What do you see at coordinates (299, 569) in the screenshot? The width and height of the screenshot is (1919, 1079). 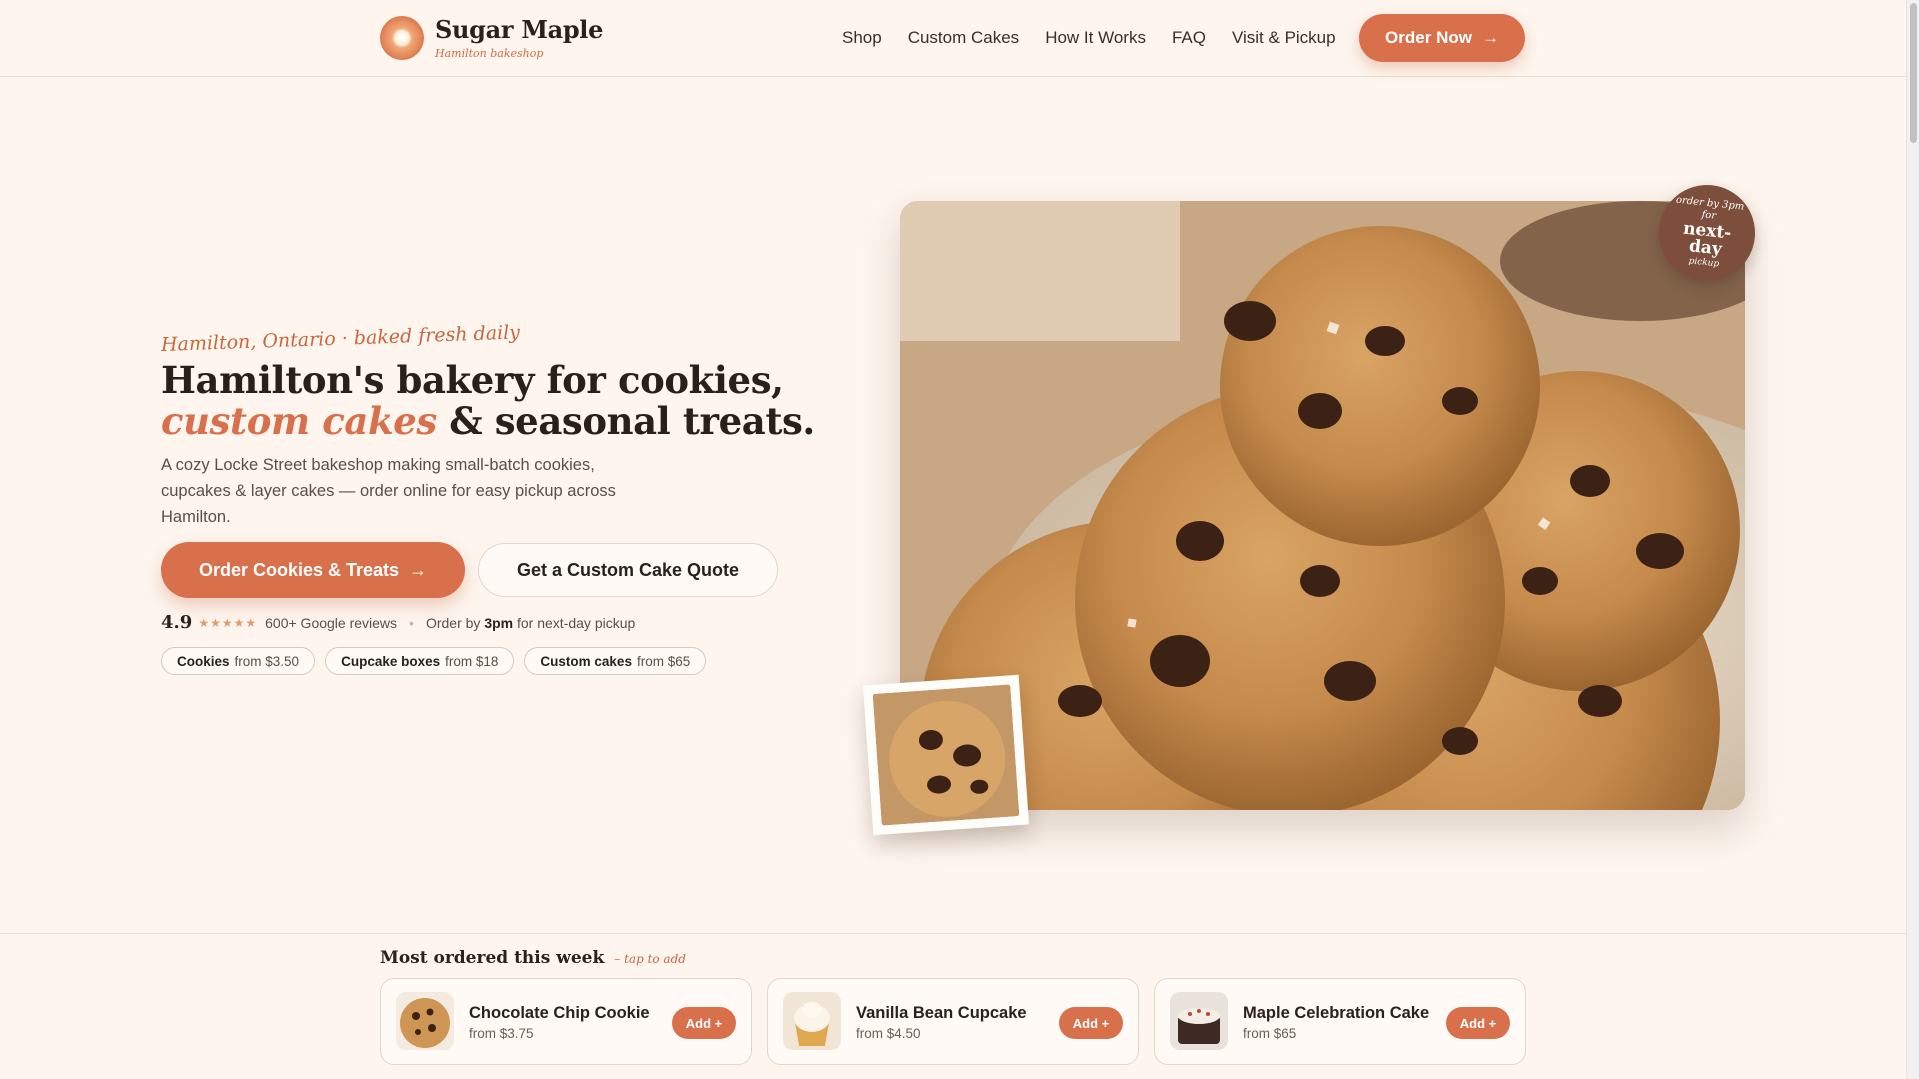 I see `order-cookies-label: Order Cookies & Treats` at bounding box center [299, 569].